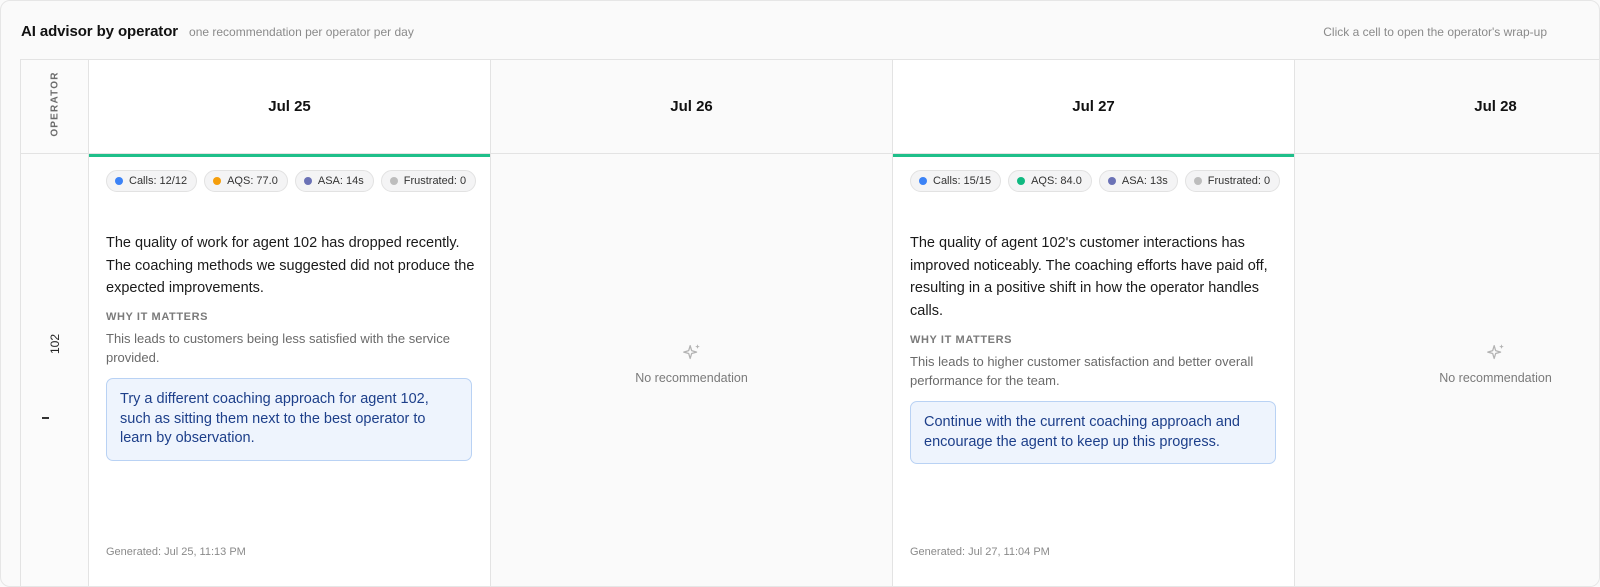  I want to click on day-header: Jul 28, so click(1447, 107).